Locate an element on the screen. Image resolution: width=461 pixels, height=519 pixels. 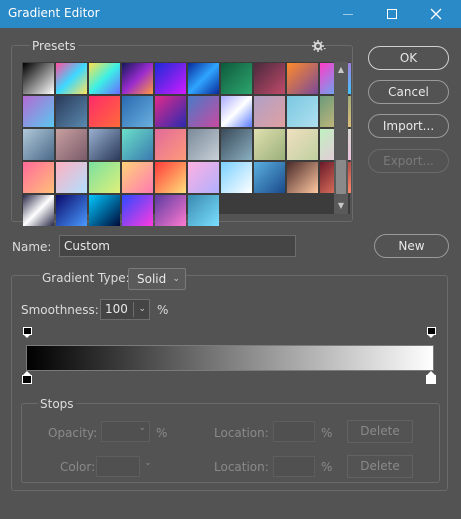
presets-label: Presets is located at coordinates (54, 46).